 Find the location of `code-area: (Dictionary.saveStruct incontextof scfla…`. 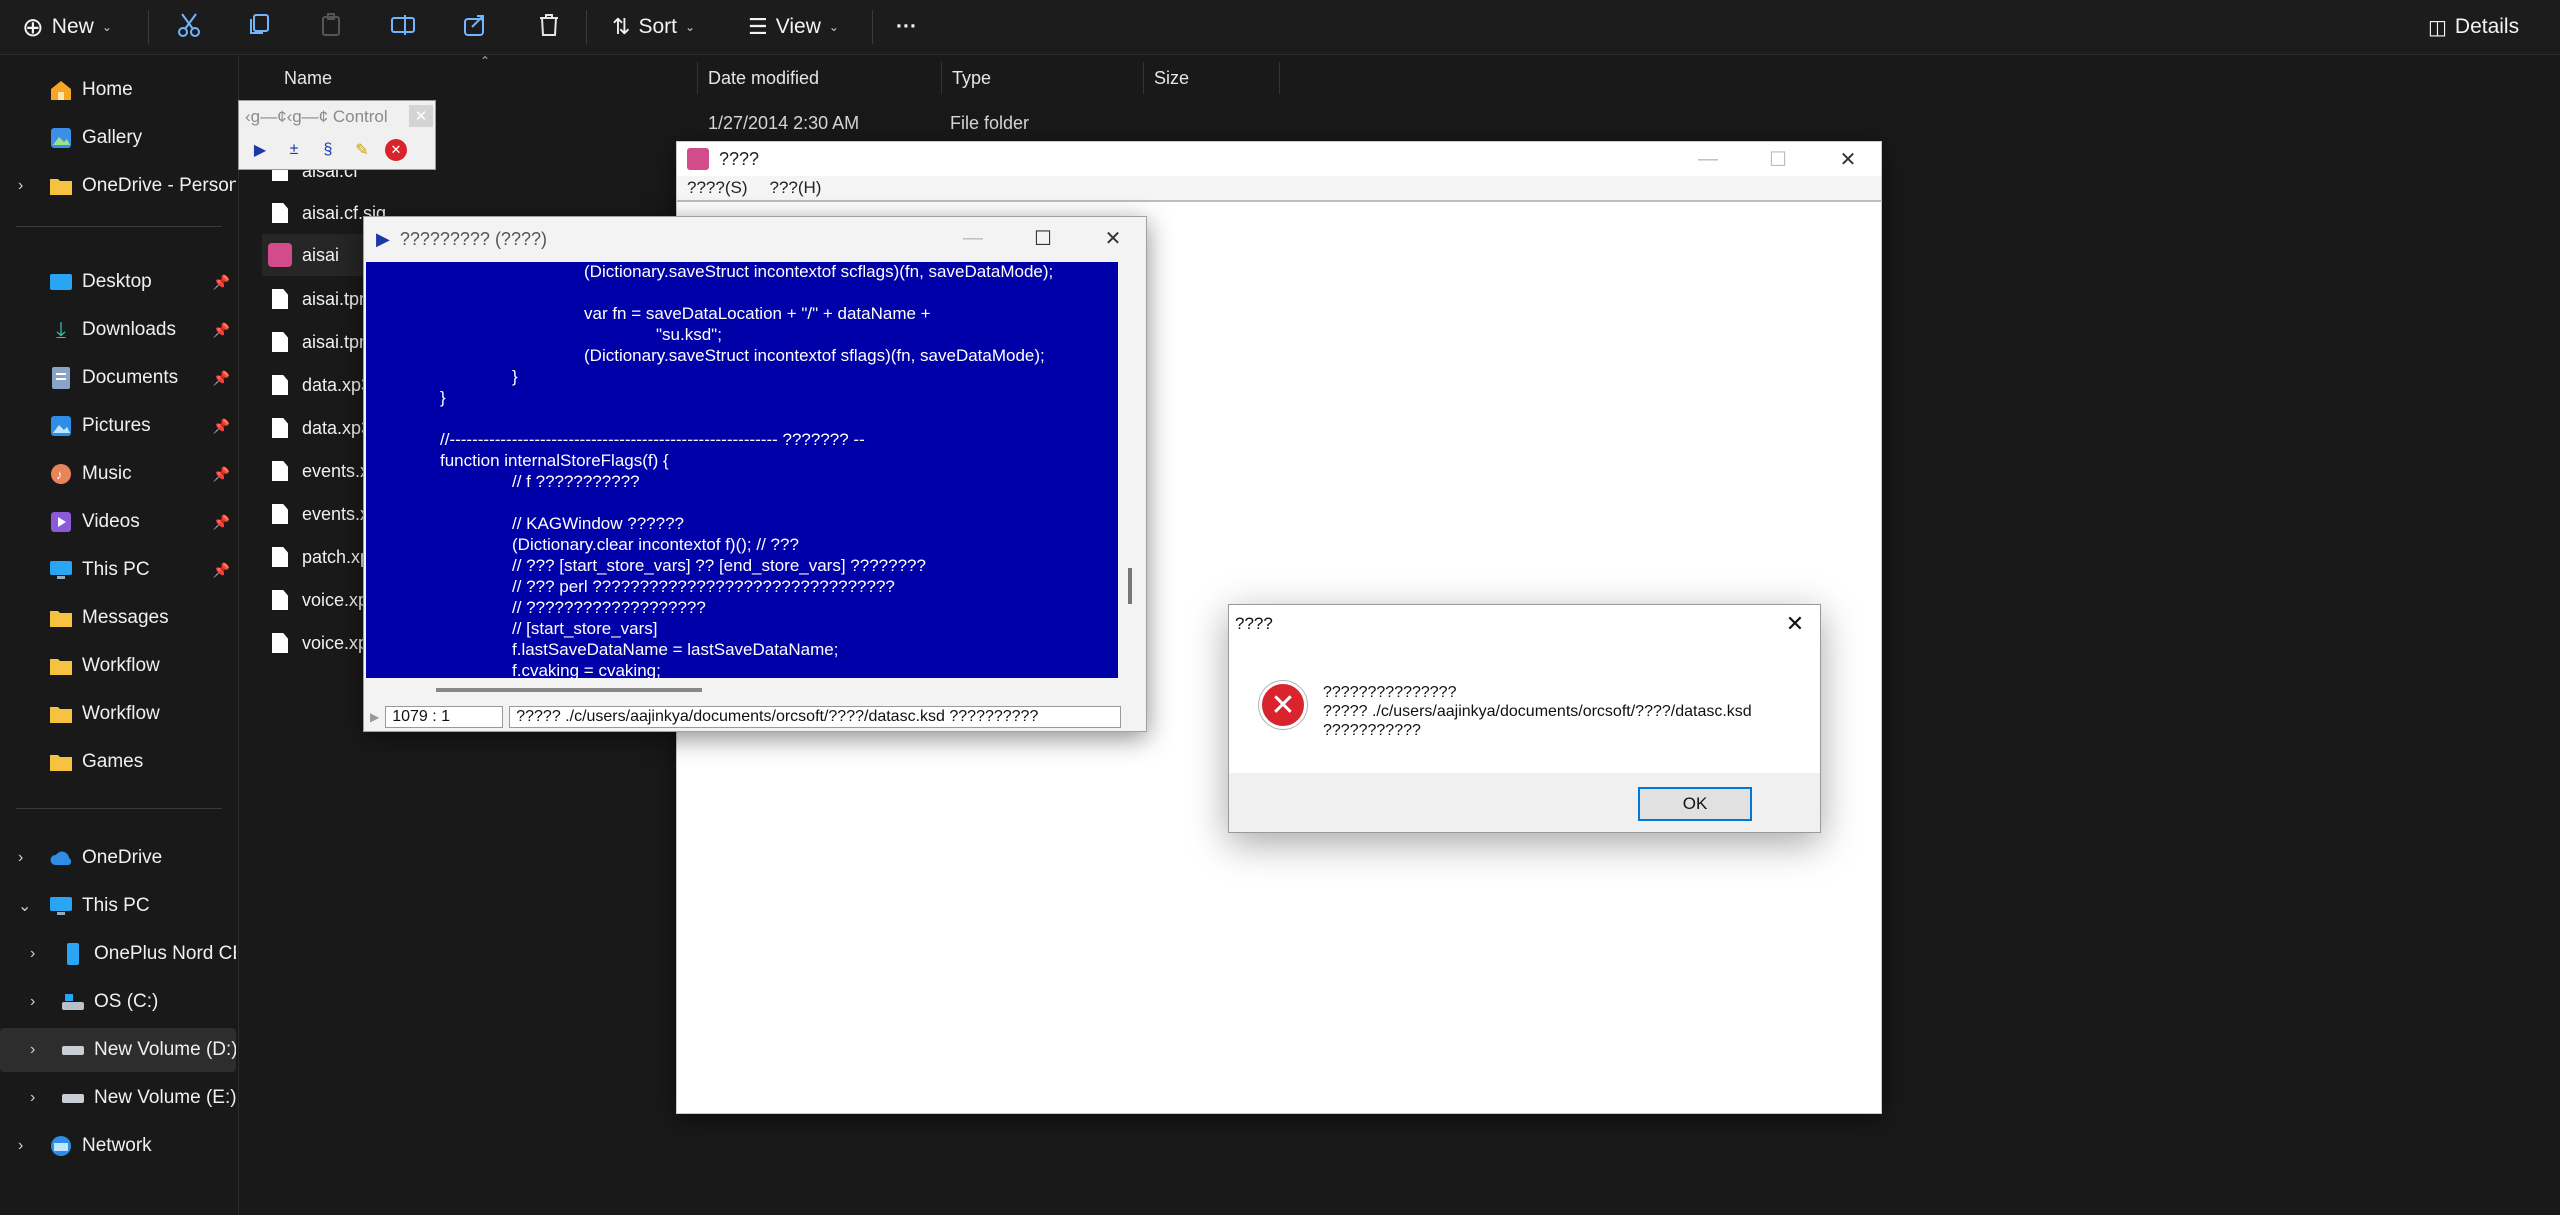

code-area: (Dictionary.saveStruct incontextof scfla… is located at coordinates (742, 470).